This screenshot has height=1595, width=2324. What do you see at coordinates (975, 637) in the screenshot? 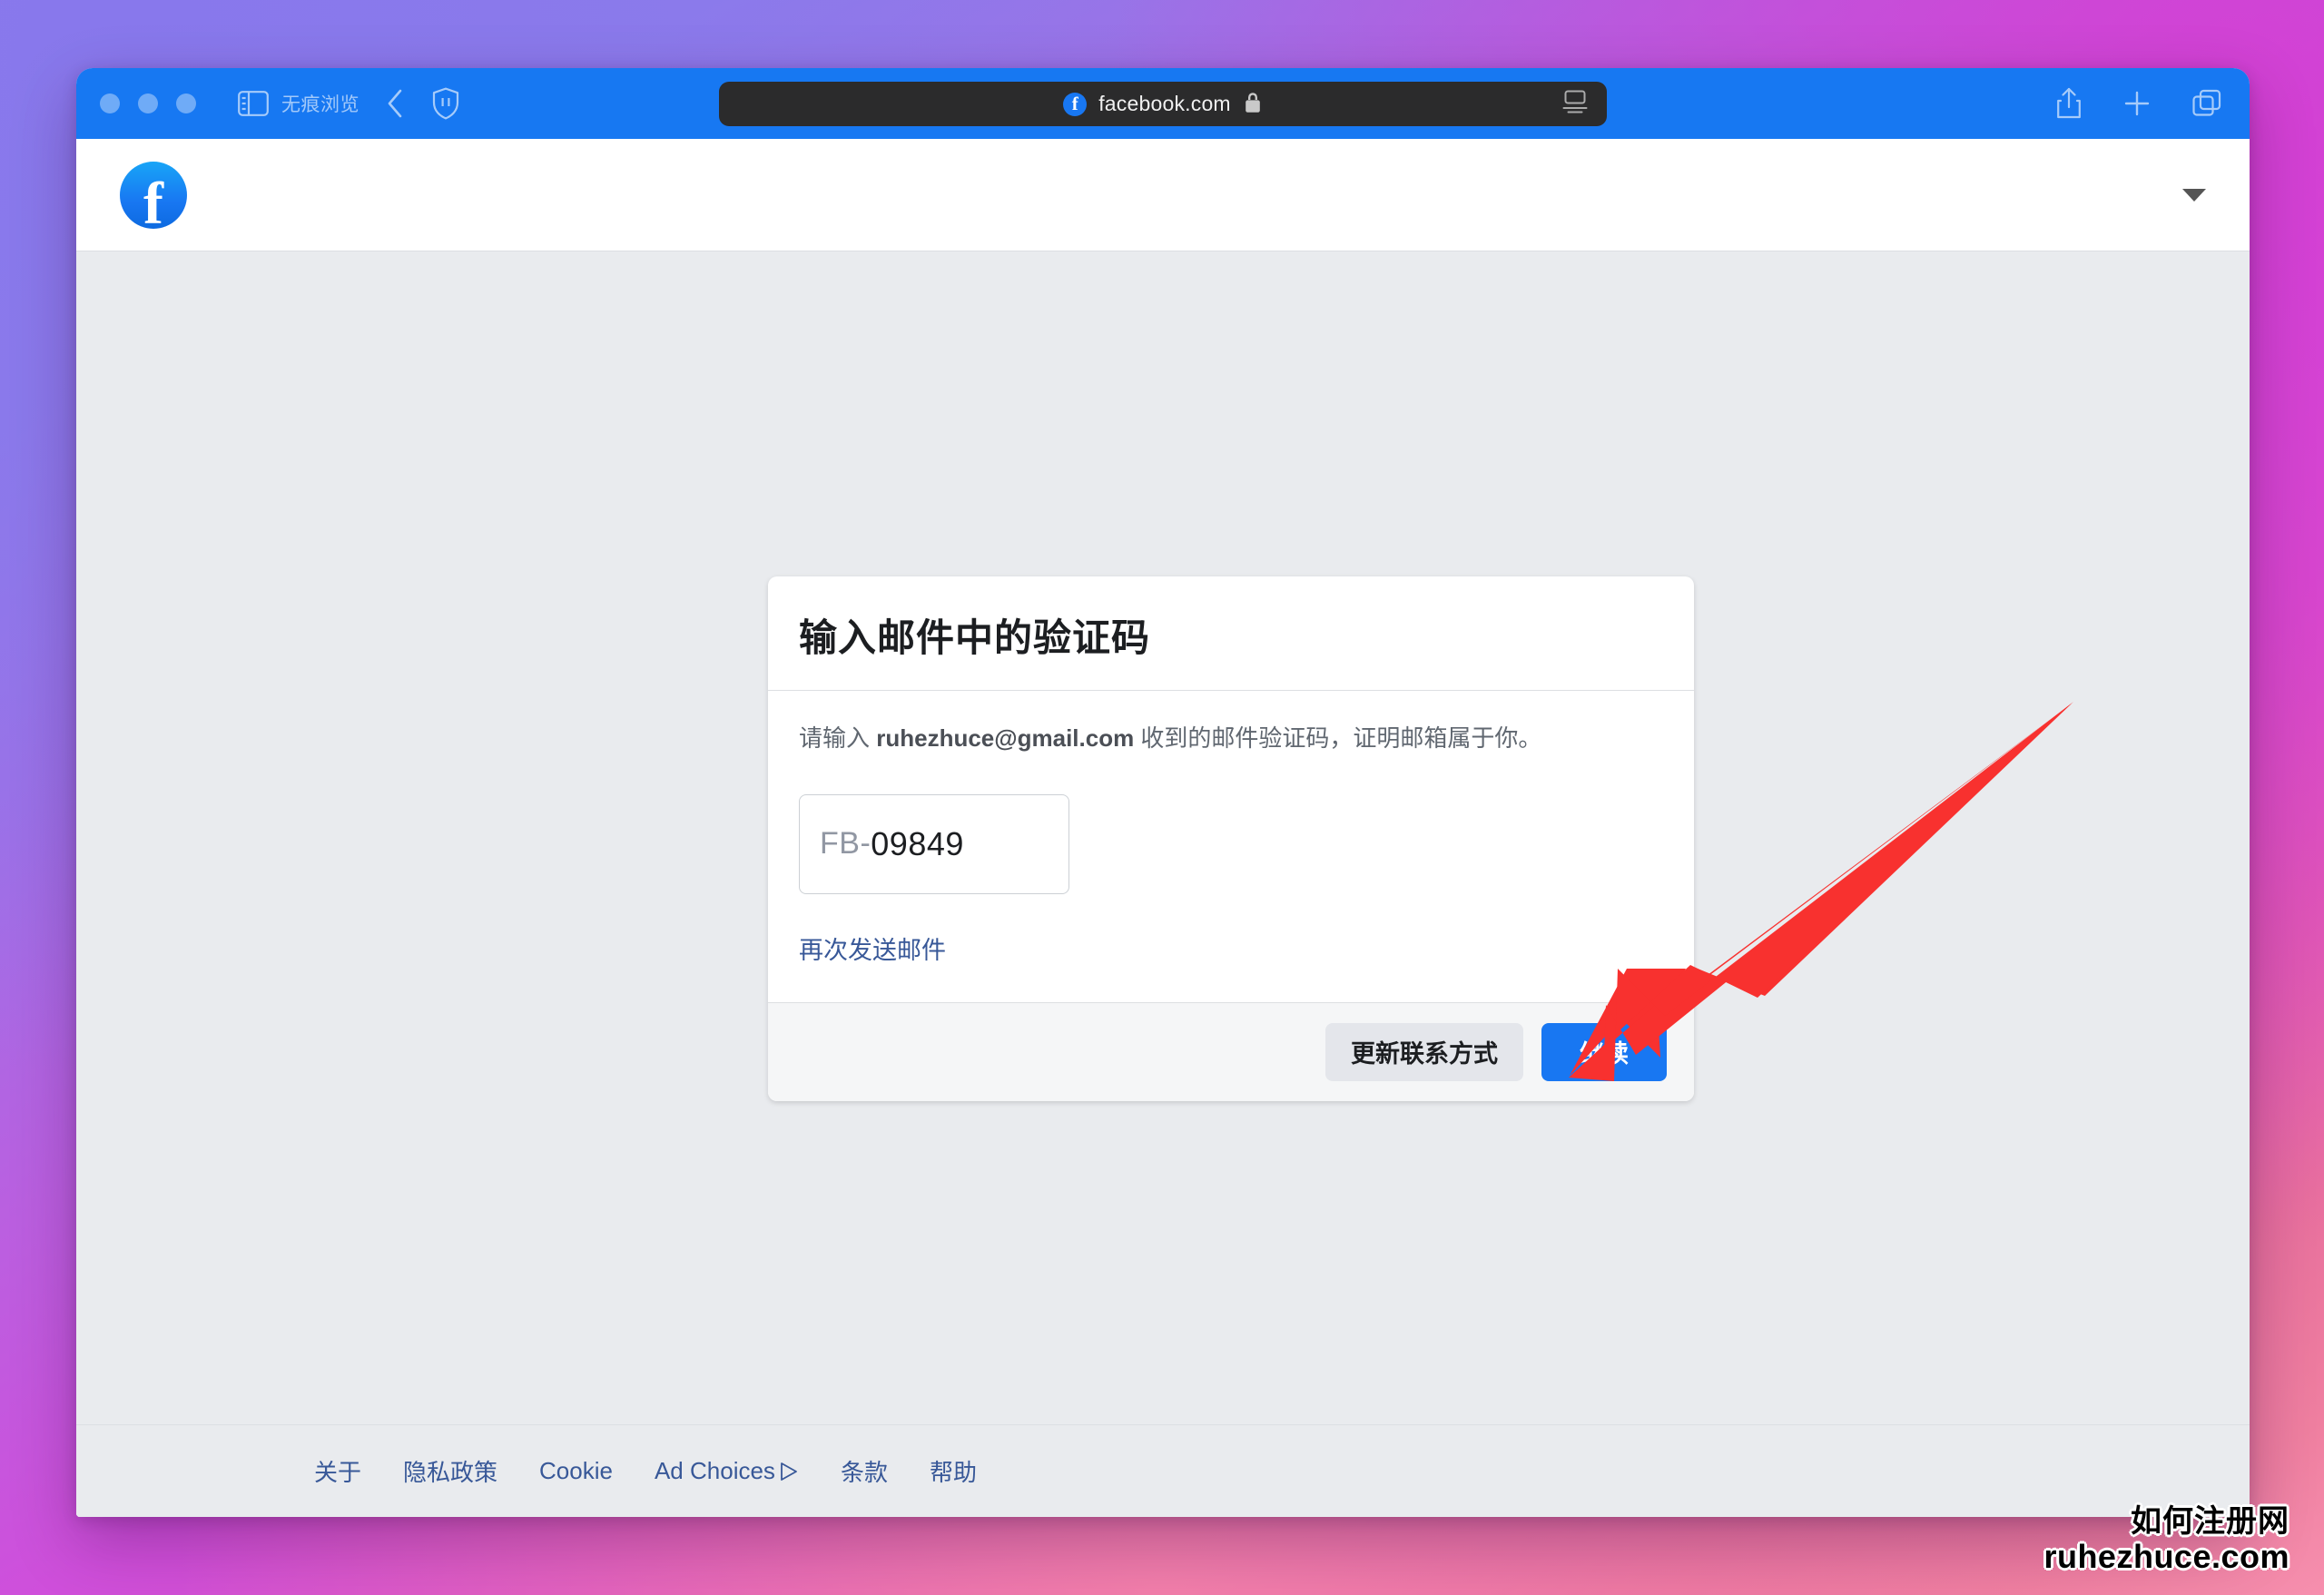
I see `dialog-title: 输入邮件中的验证码` at bounding box center [975, 637].